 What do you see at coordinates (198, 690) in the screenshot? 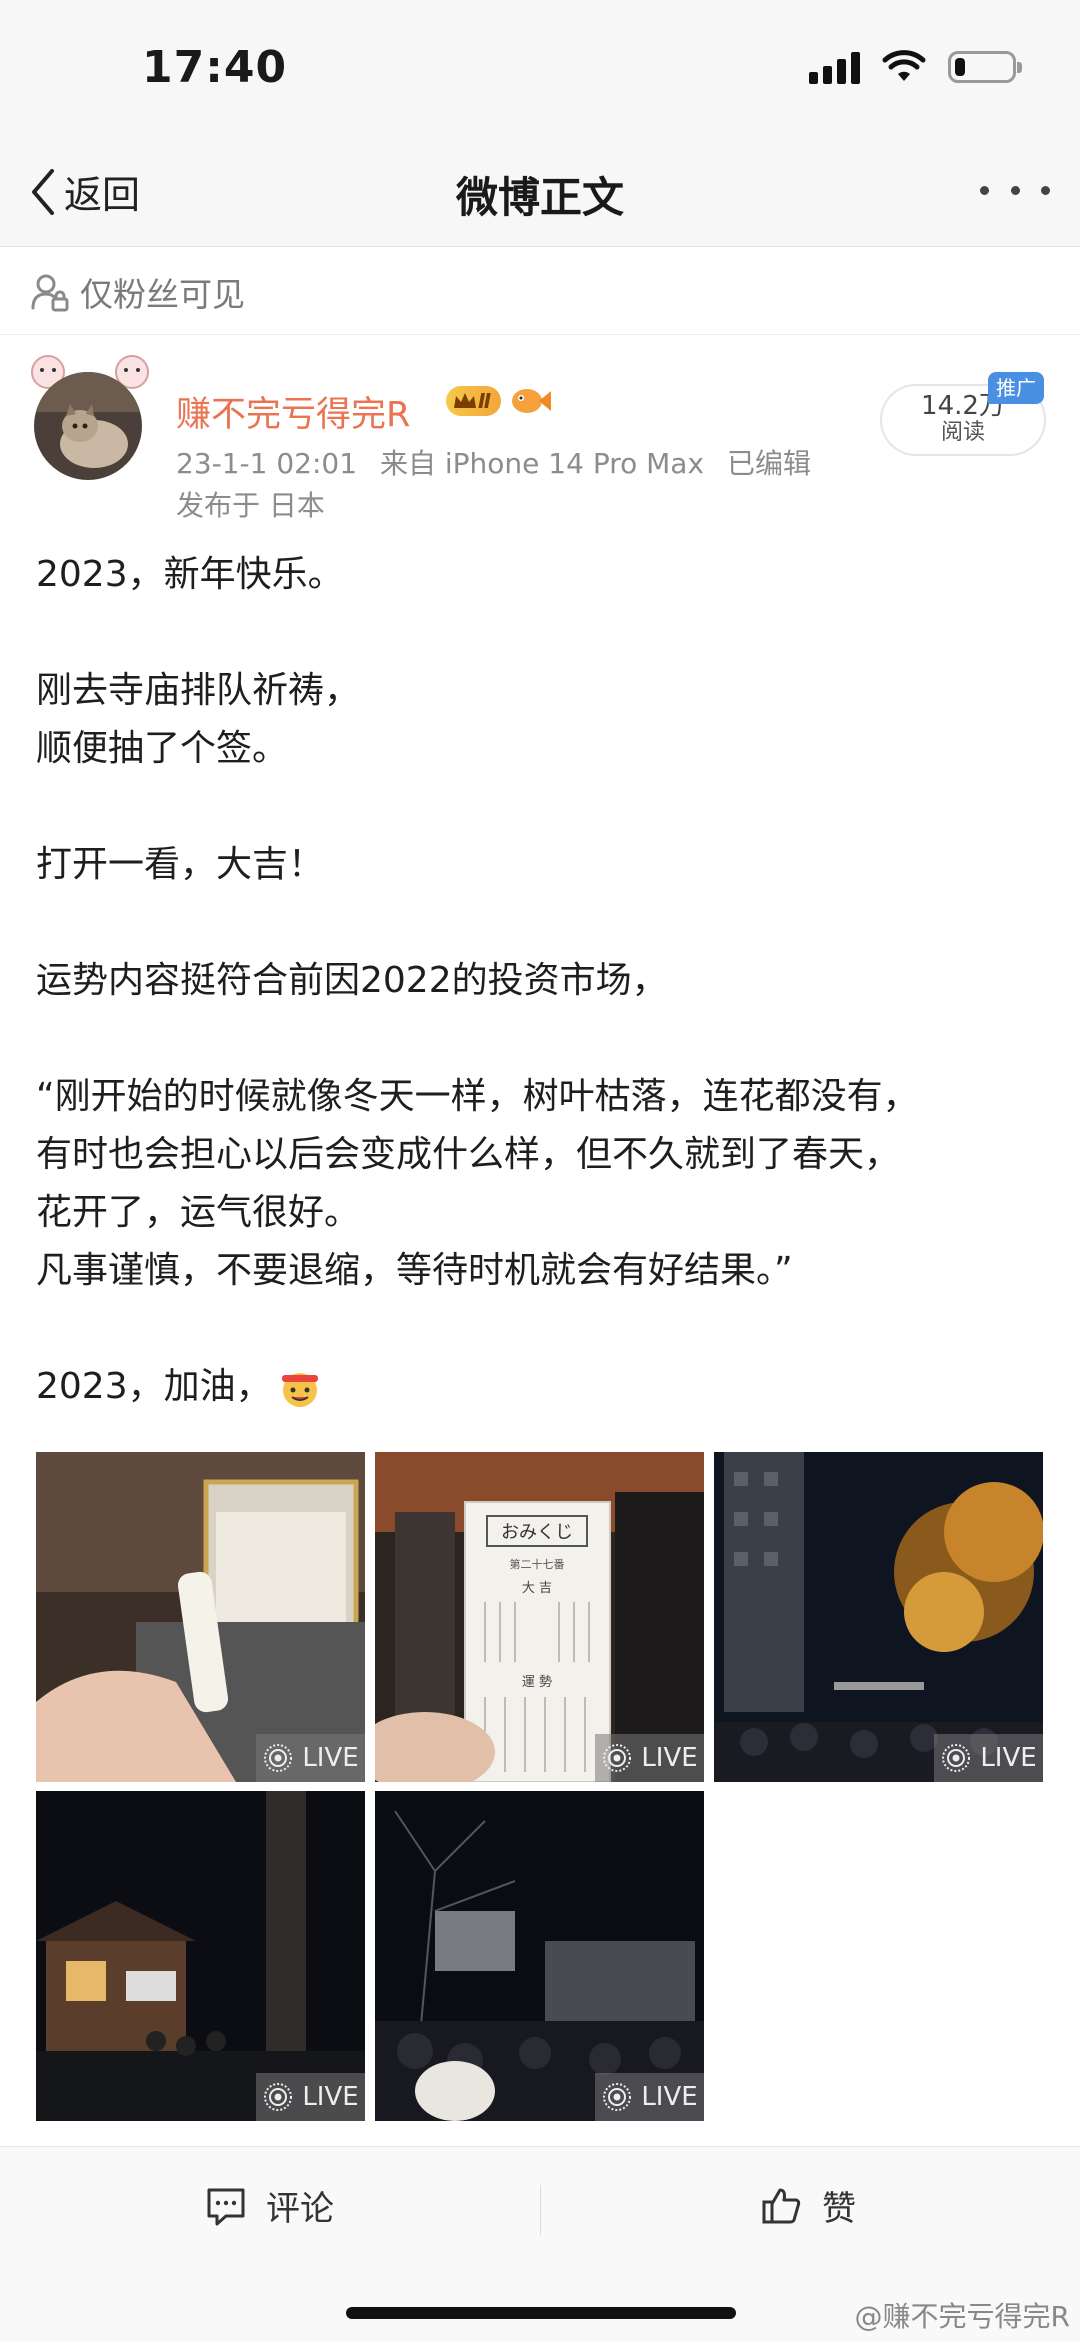
I see `post-text-line: 刚去寺庙排队祈祷，` at bounding box center [198, 690].